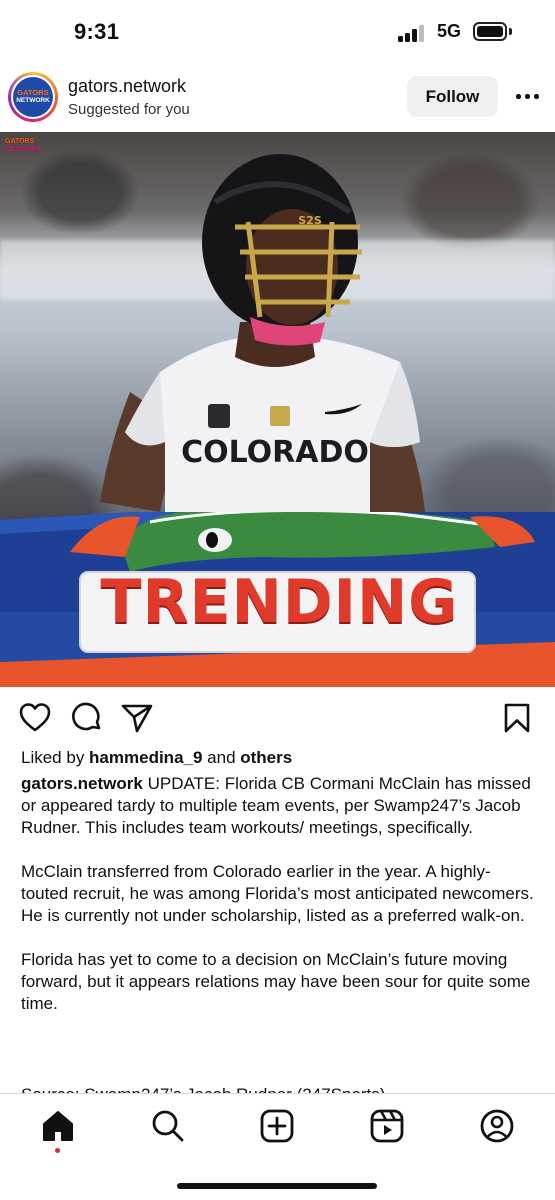  Describe the element at coordinates (279, 602) in the screenshot. I see `trending-label: TRENDING` at that location.